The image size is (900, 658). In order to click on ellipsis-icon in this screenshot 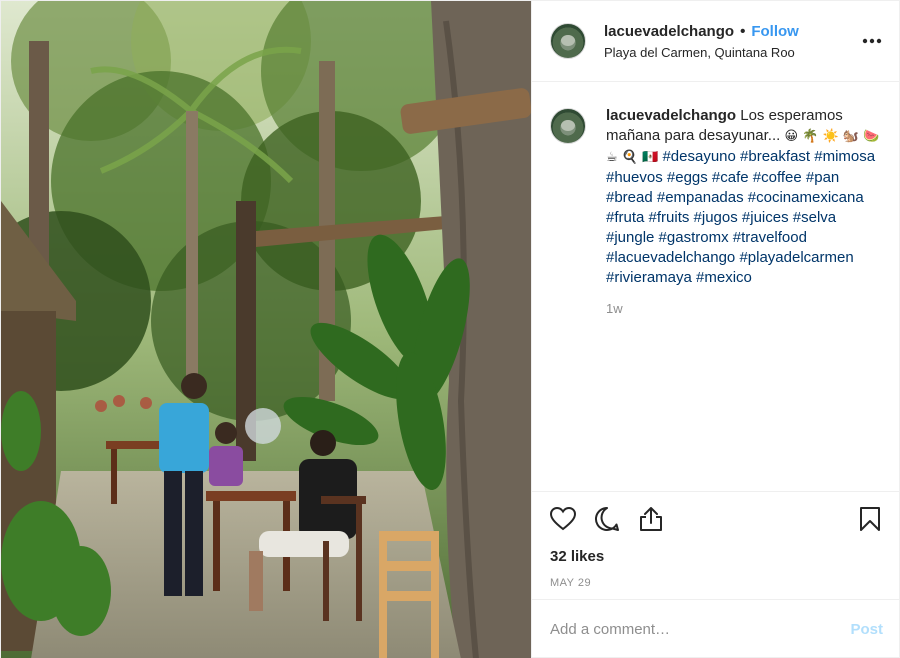, I will do `click(872, 41)`.